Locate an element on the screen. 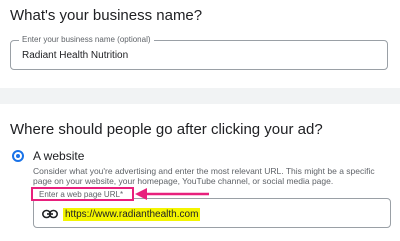 The height and width of the screenshot is (241, 400). annotation-arrow-icon is located at coordinates (172, 194).